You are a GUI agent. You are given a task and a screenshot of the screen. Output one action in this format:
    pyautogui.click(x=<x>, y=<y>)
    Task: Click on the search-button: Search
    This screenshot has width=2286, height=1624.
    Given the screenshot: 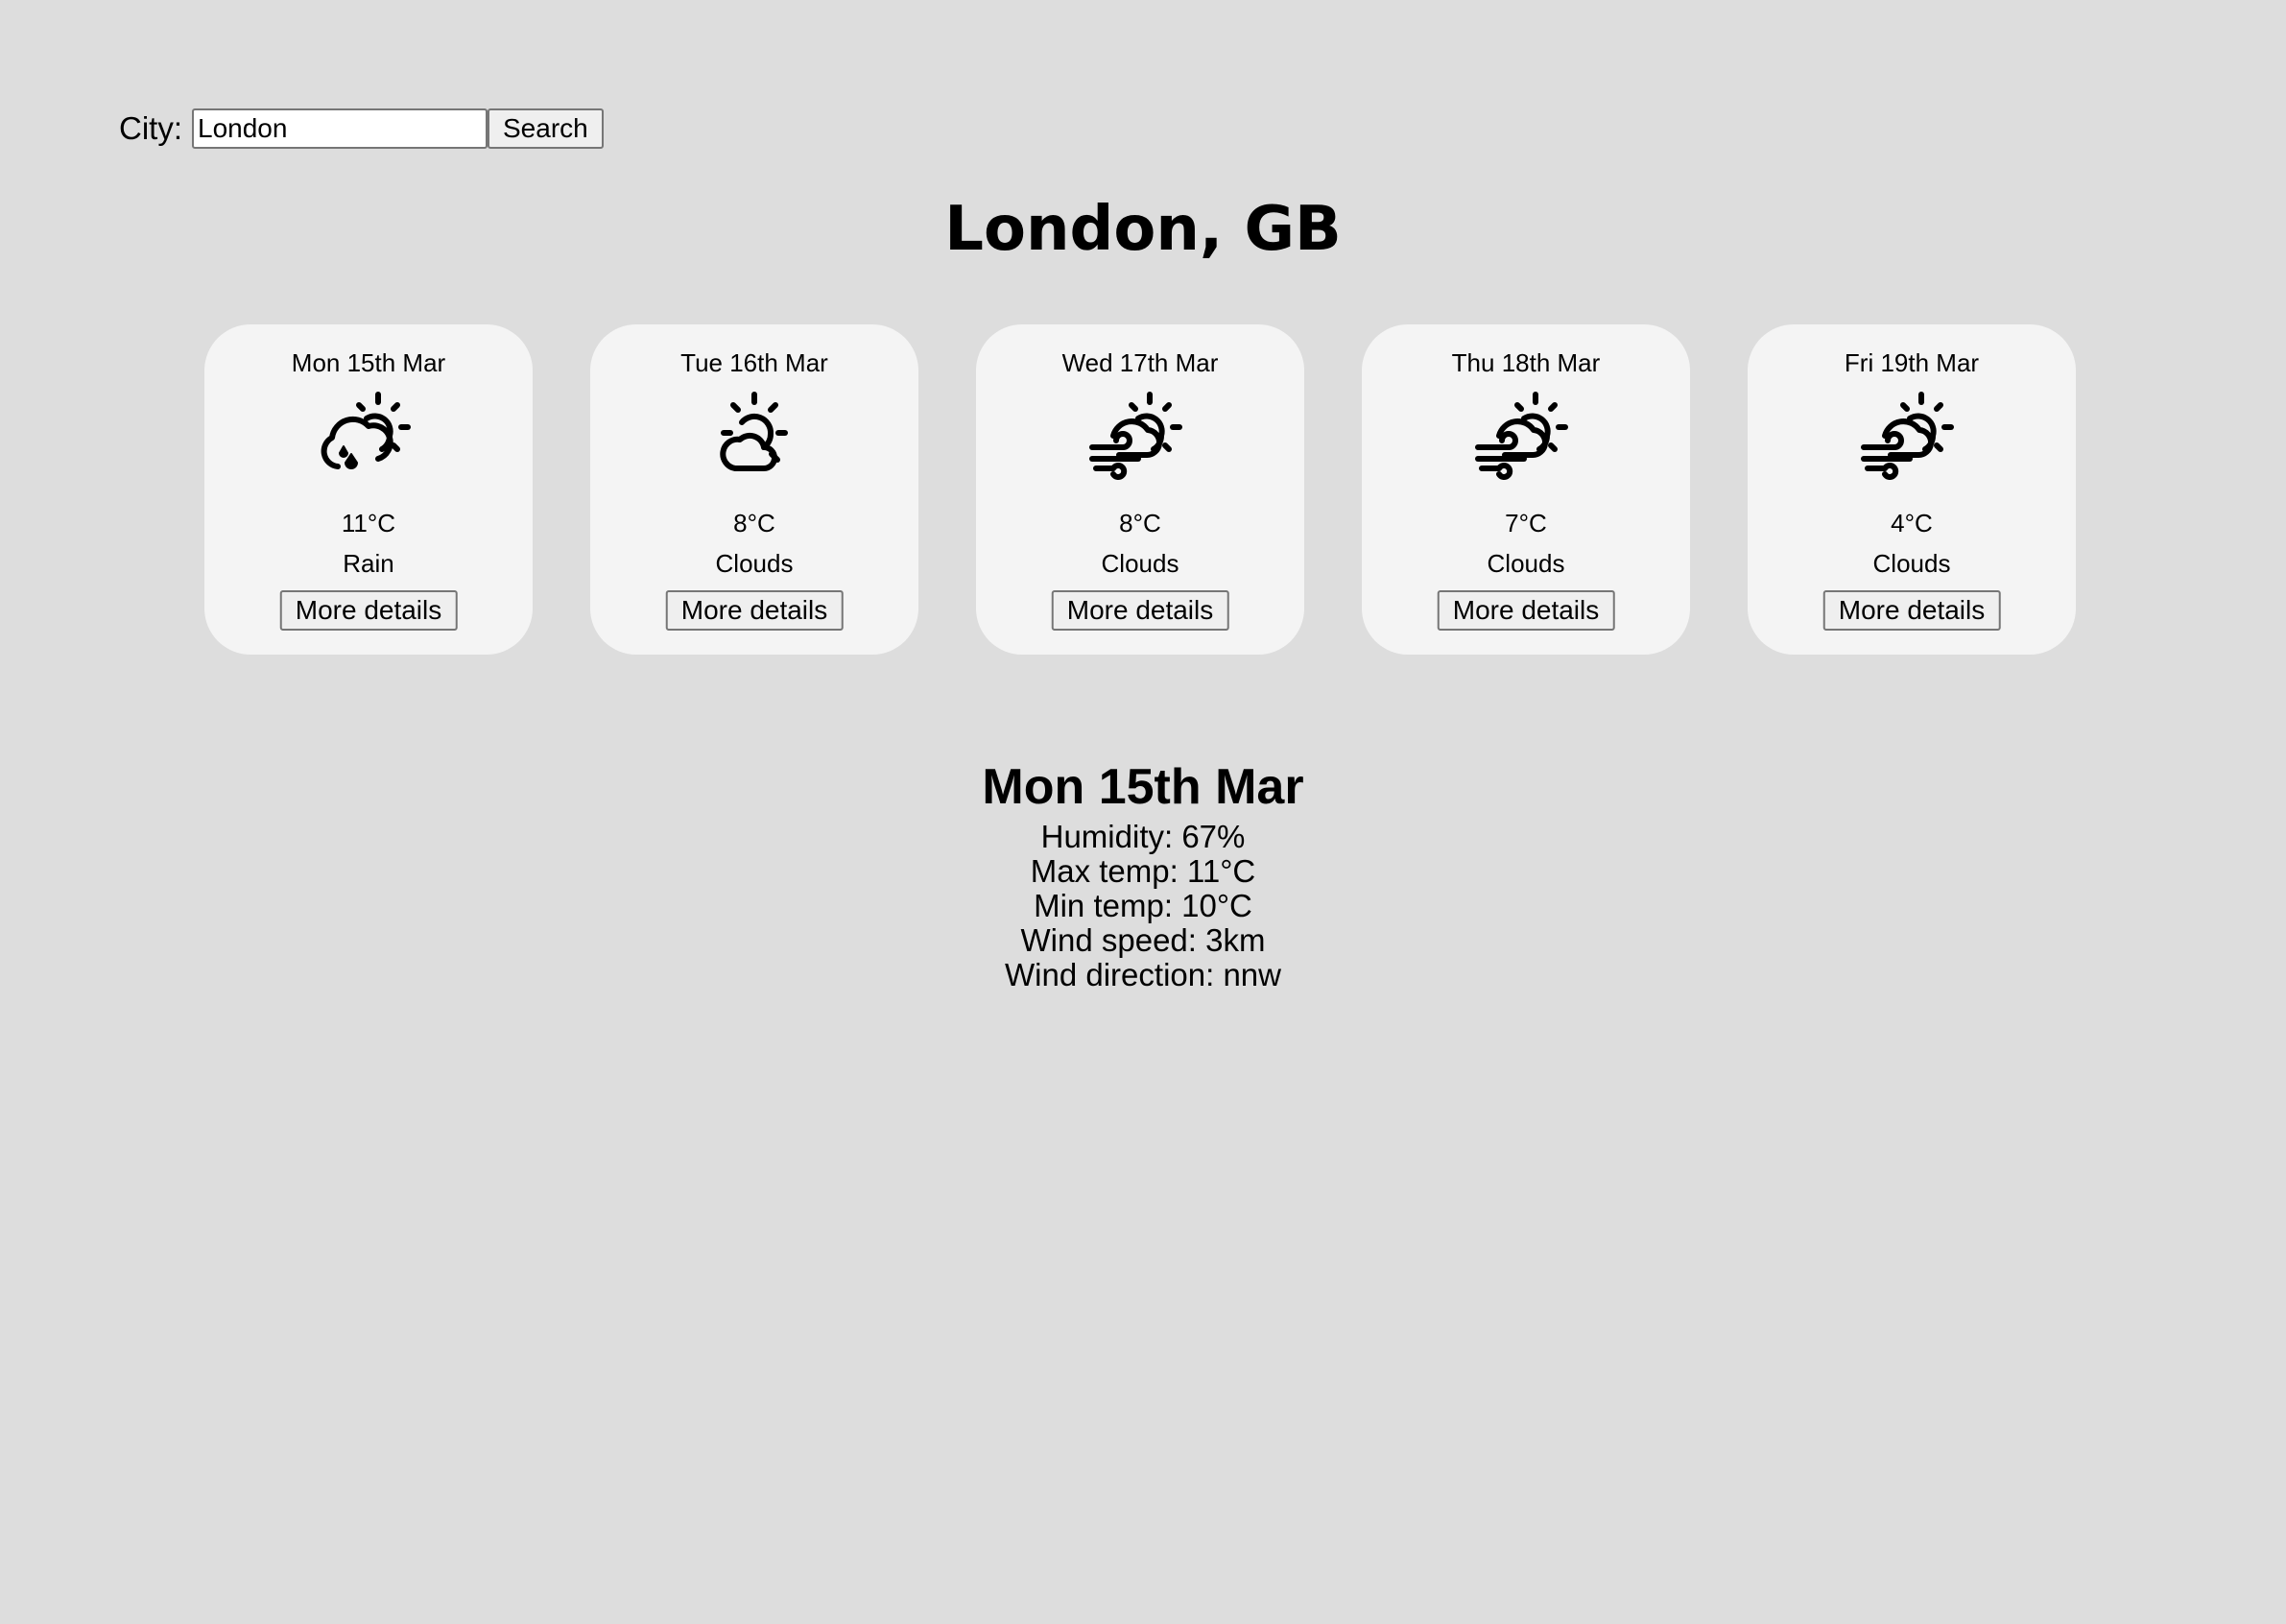 What is the action you would take?
    pyautogui.click(x=546, y=129)
    